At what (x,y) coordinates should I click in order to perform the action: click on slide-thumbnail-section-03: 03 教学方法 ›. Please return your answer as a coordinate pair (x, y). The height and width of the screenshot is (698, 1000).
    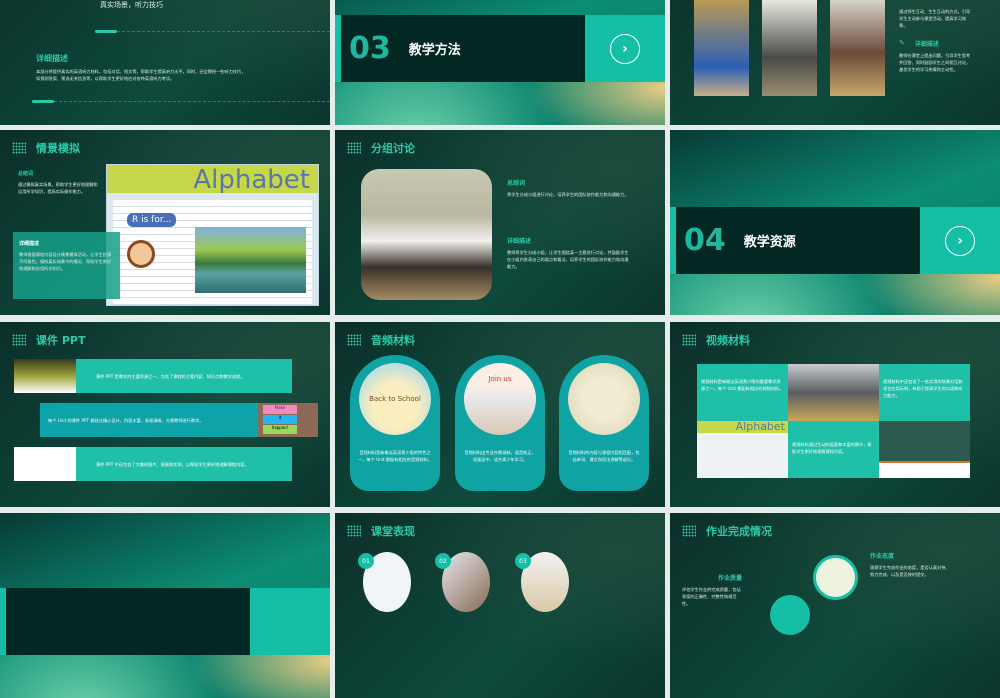
    Looking at the image, I should click on (500, 62).